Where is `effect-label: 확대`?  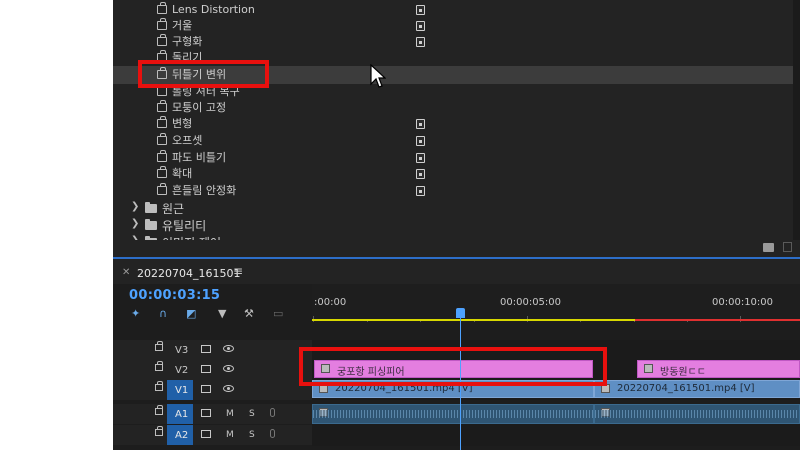
effect-label: 확대 is located at coordinates (182, 173).